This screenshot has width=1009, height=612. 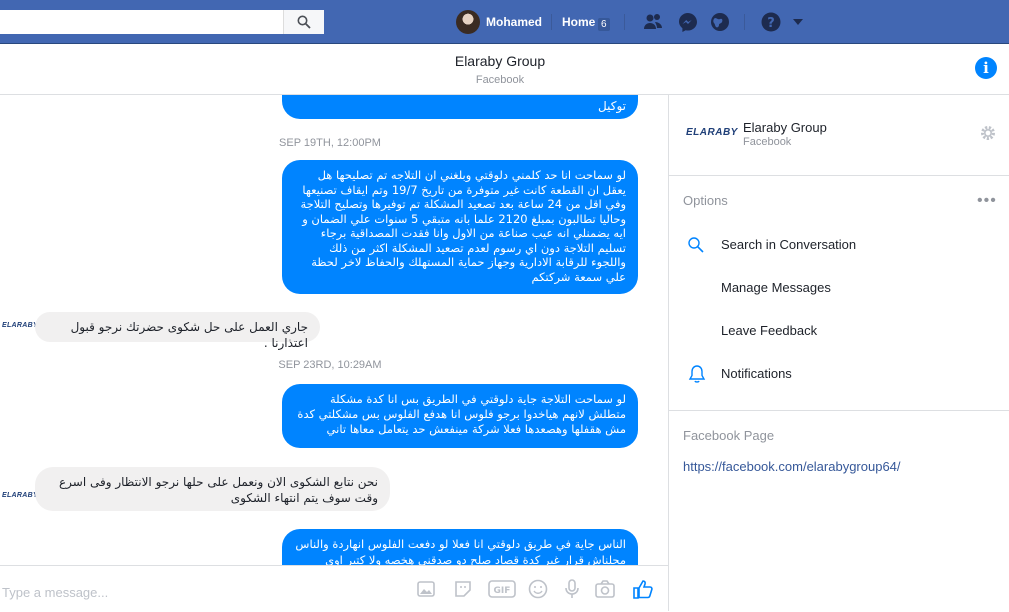 I want to click on facebook-page-link: https://facebook.com/elarabygroup64/, so click(x=792, y=466).